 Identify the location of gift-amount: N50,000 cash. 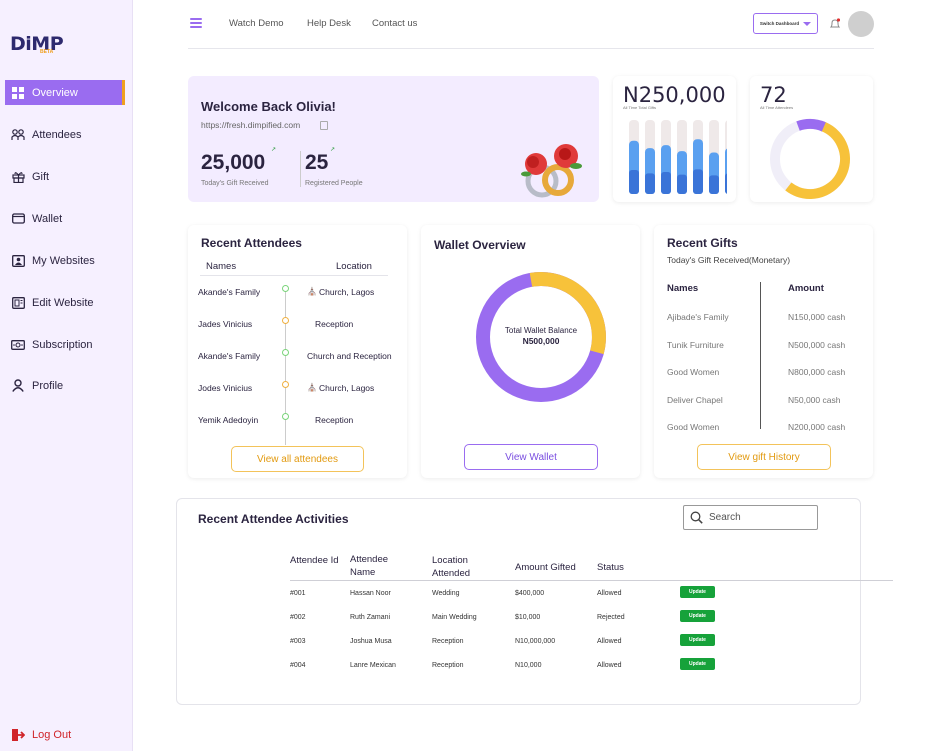
(814, 399).